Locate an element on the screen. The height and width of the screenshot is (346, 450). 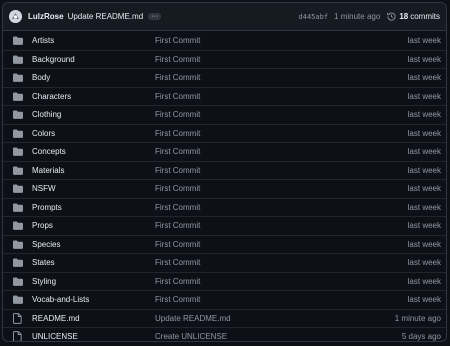
file-row: Background First Commit last week is located at coordinates (224, 59).